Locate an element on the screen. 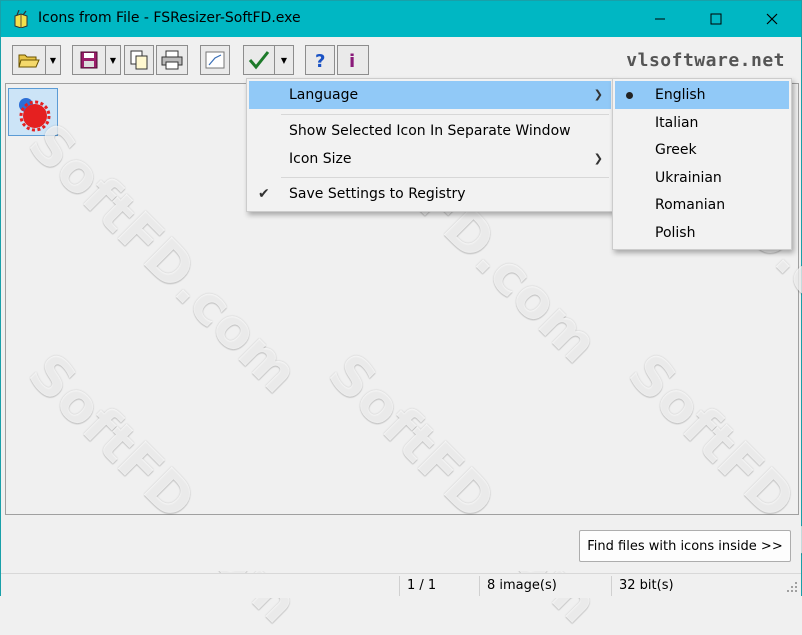 Image resolution: width=802 pixels, height=635 pixels. close-button is located at coordinates (772, 19).